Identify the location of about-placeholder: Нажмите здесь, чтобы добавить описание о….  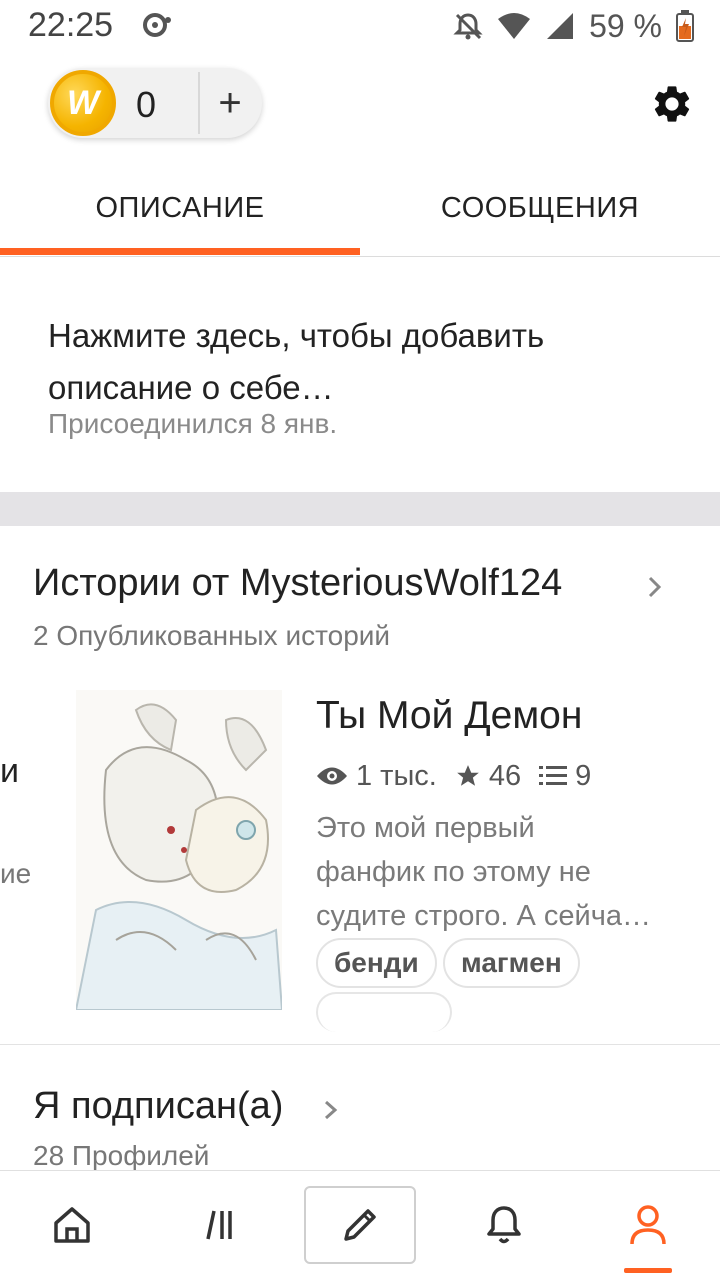
(358, 362).